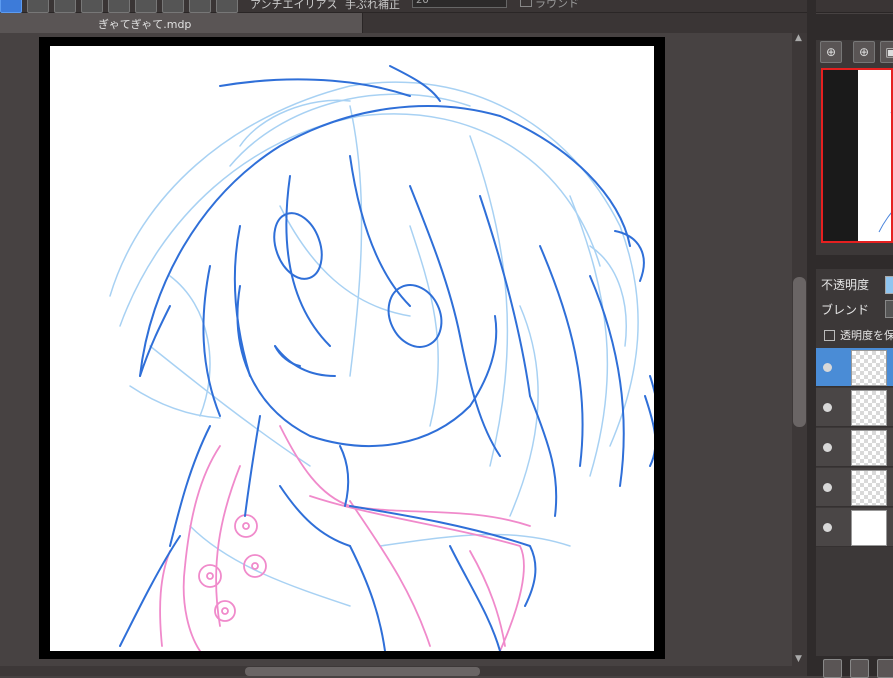 The image size is (893, 678). What do you see at coordinates (798, 659) in the screenshot?
I see `scroll-down-arrow-icon: ▼` at bounding box center [798, 659].